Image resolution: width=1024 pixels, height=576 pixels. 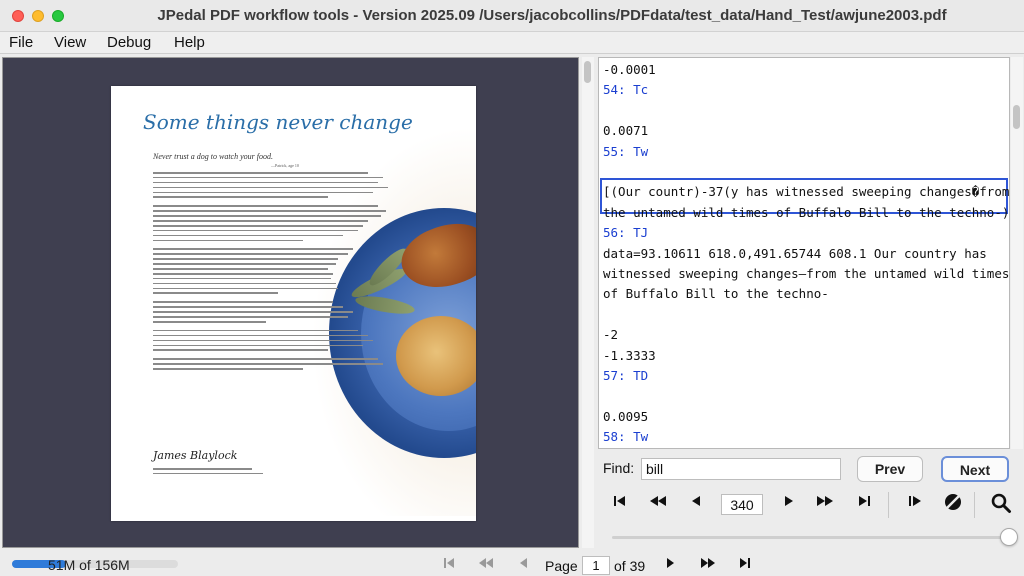 What do you see at coordinates (671, 565) in the screenshot?
I see `next-page-icon` at bounding box center [671, 565].